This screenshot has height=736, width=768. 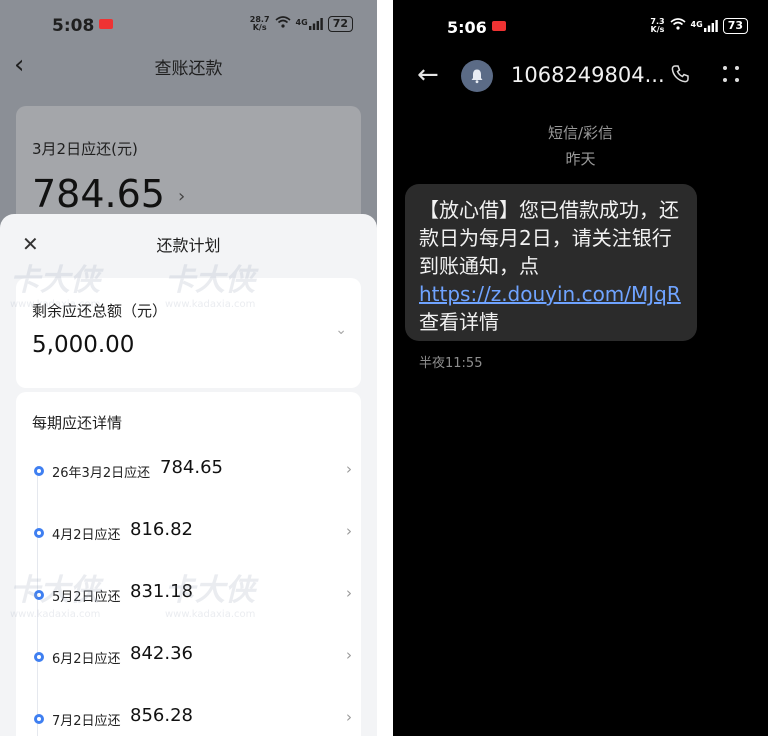 I want to click on chevron-down-icon: ⌄, so click(x=341, y=330).